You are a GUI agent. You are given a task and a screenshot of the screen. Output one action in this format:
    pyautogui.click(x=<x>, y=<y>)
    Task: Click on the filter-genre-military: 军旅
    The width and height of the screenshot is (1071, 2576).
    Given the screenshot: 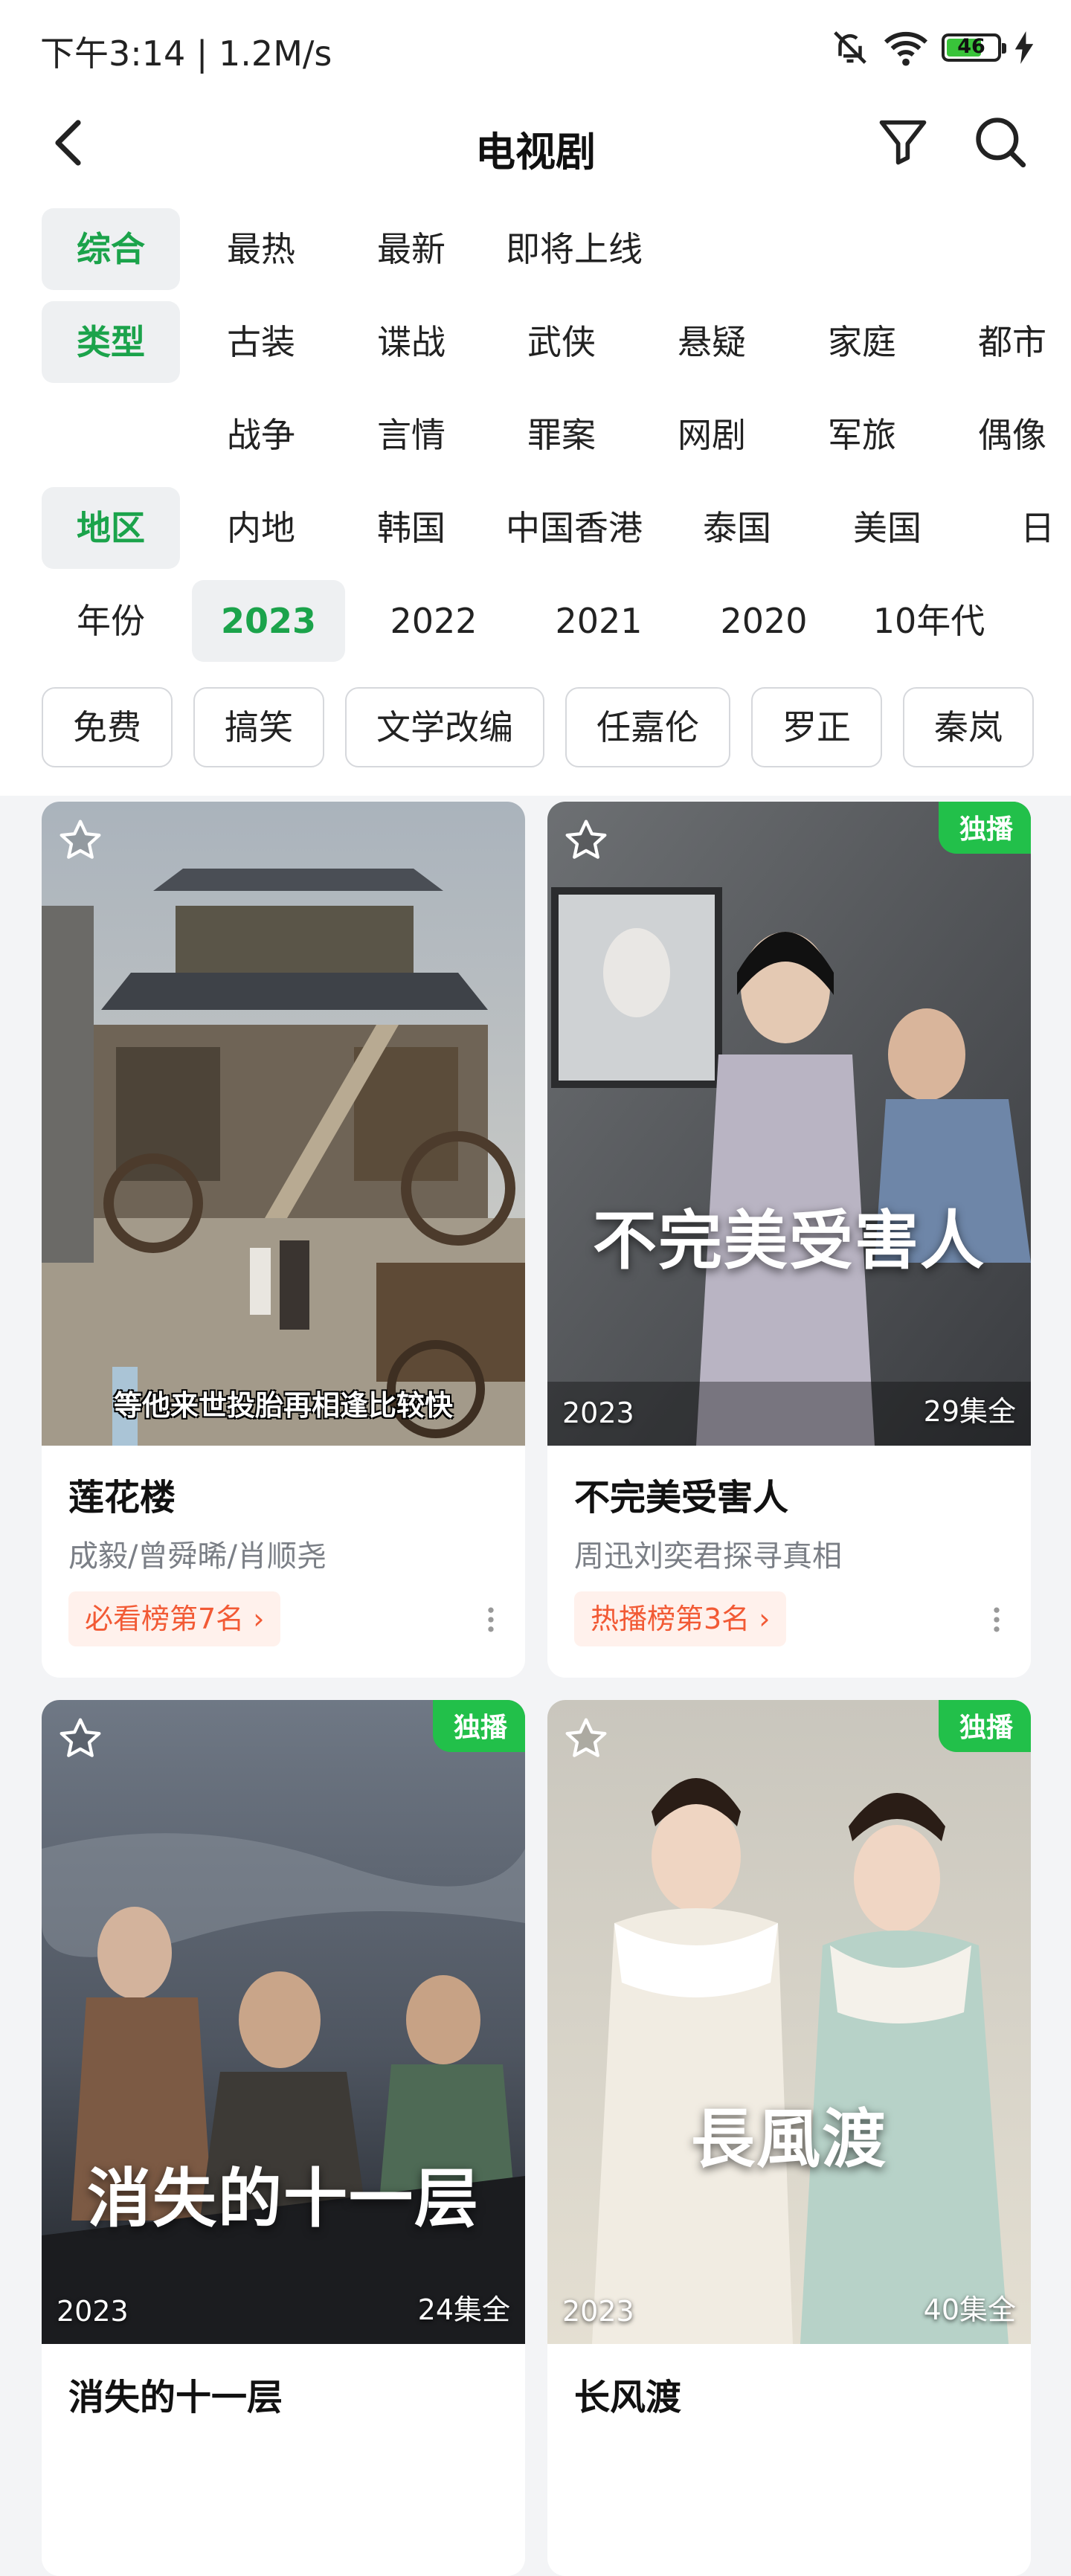 What is the action you would take?
    pyautogui.click(x=862, y=435)
    